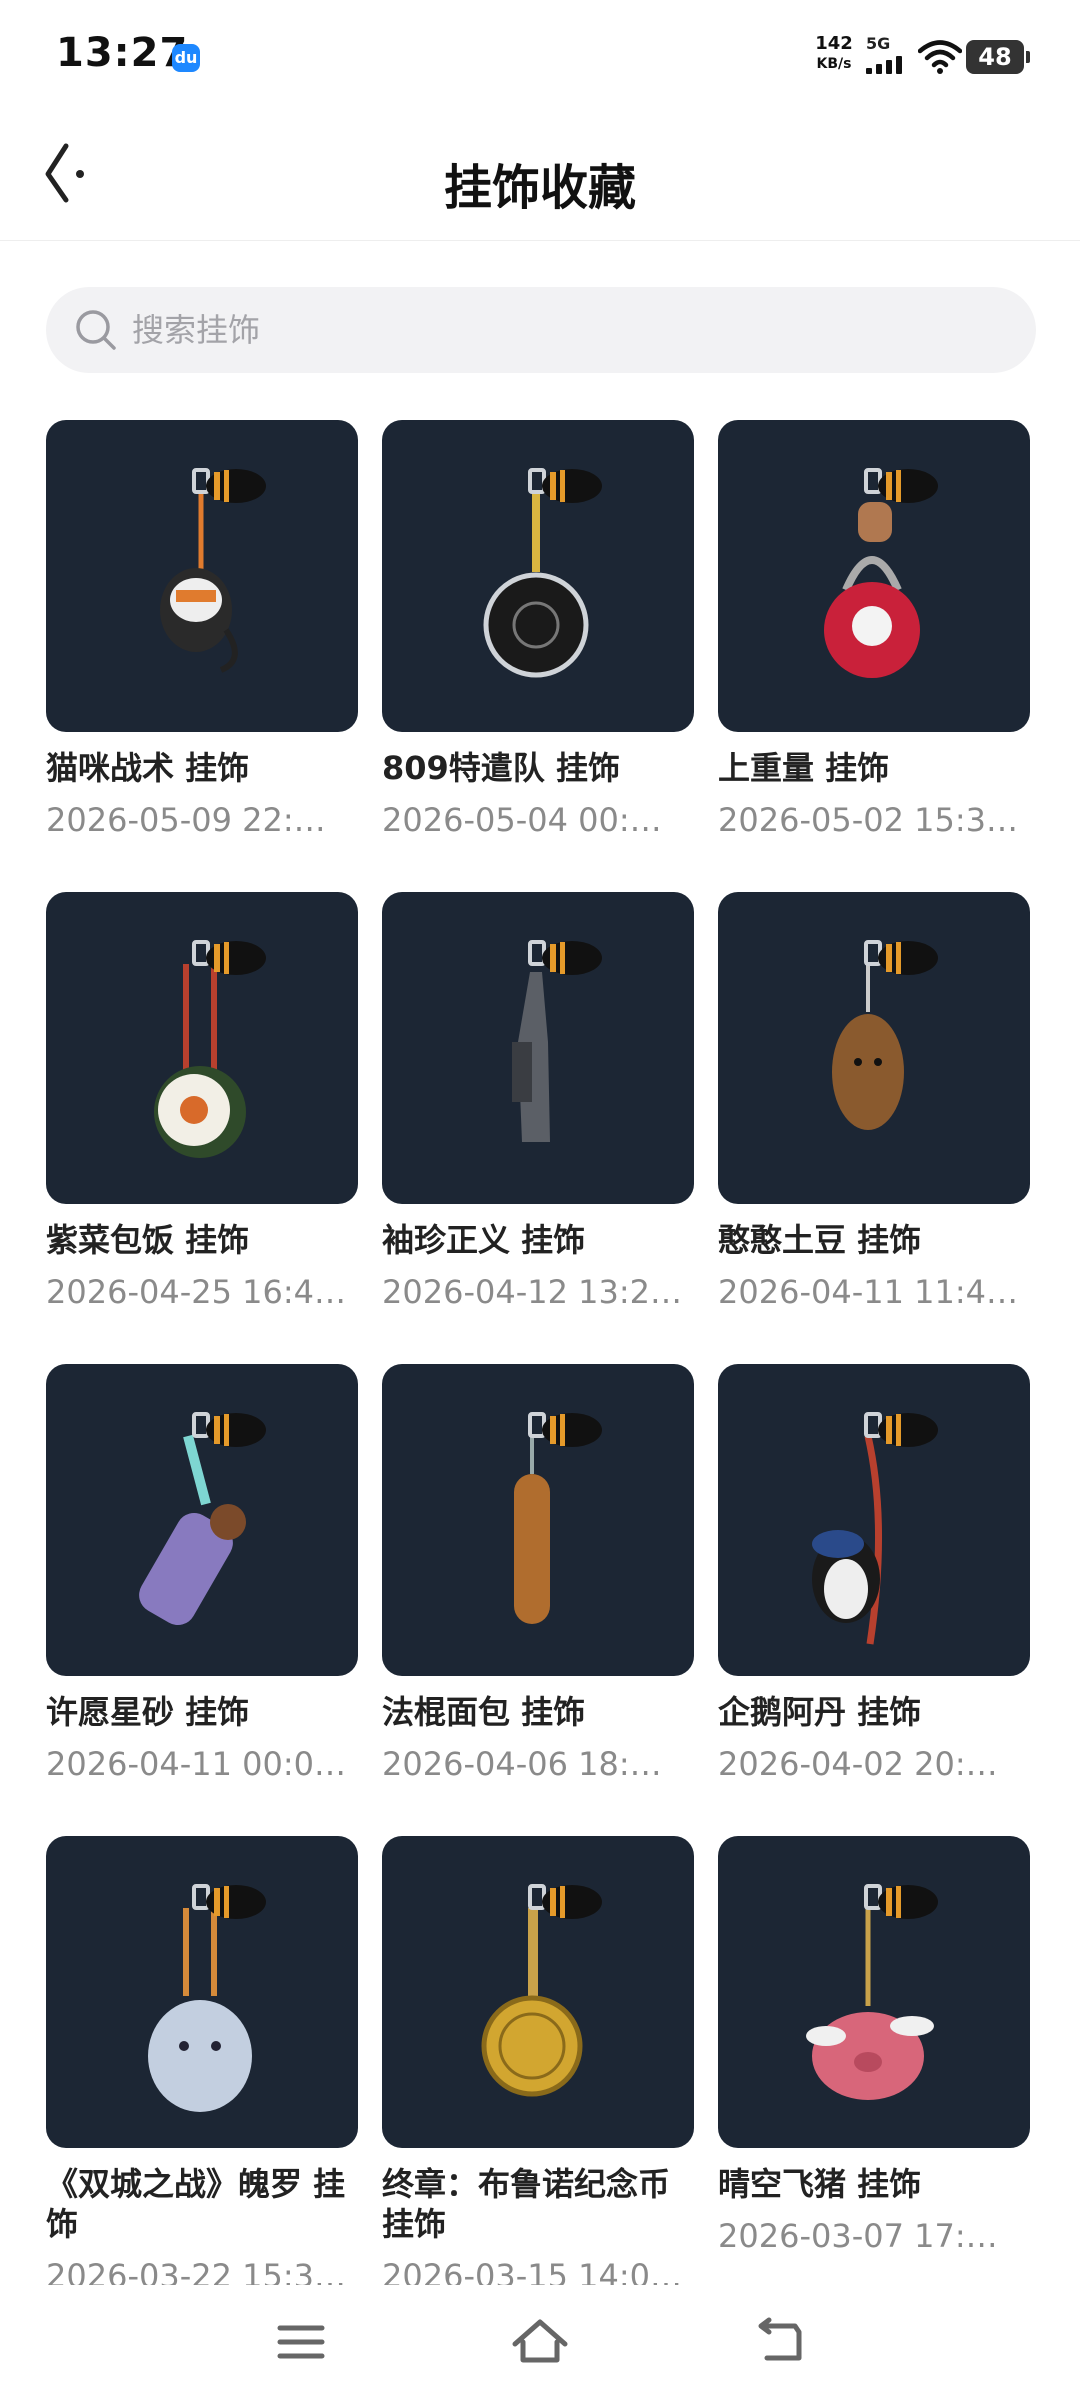  What do you see at coordinates (885, 1035) in the screenshot?
I see `potato-charm-icon` at bounding box center [885, 1035].